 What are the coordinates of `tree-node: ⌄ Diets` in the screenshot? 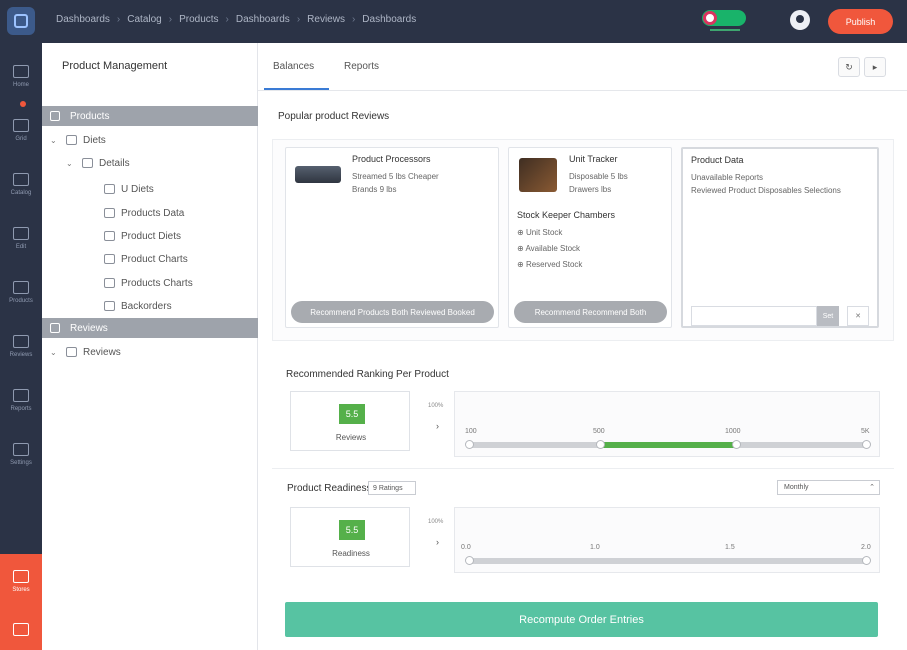 It's located at (78, 140).